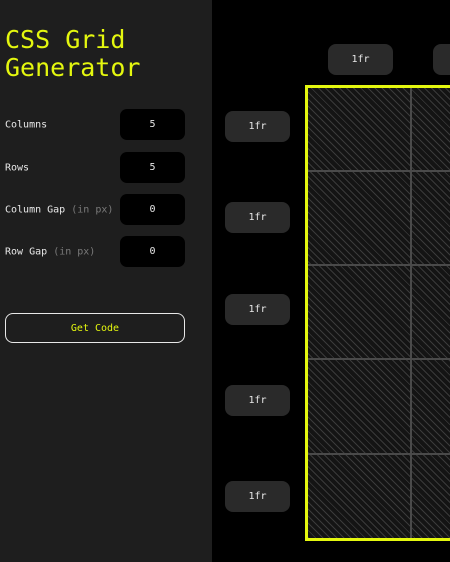 The width and height of the screenshot is (450, 562). Describe the element at coordinates (26, 124) in the screenshot. I see `columns-label: Columns` at that location.